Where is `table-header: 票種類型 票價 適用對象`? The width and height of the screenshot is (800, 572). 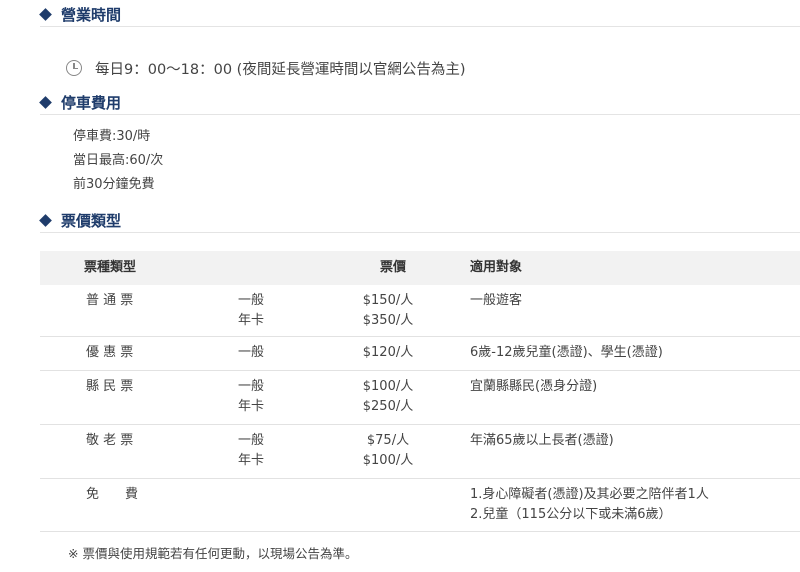 table-header: 票種類型 票價 適用對象 is located at coordinates (420, 268).